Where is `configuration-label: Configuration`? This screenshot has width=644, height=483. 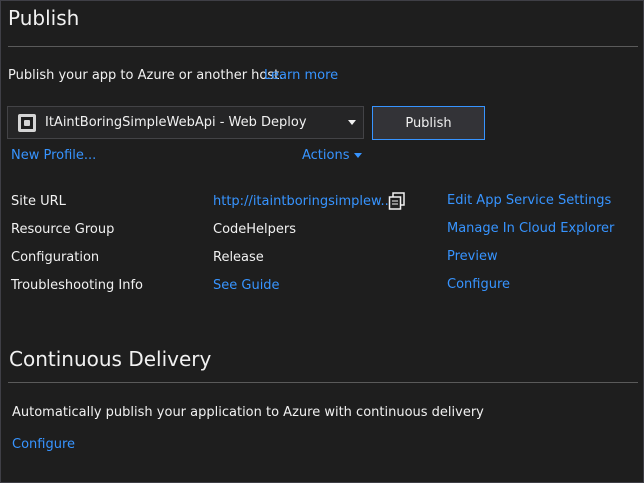
configuration-label: Configuration is located at coordinates (55, 257).